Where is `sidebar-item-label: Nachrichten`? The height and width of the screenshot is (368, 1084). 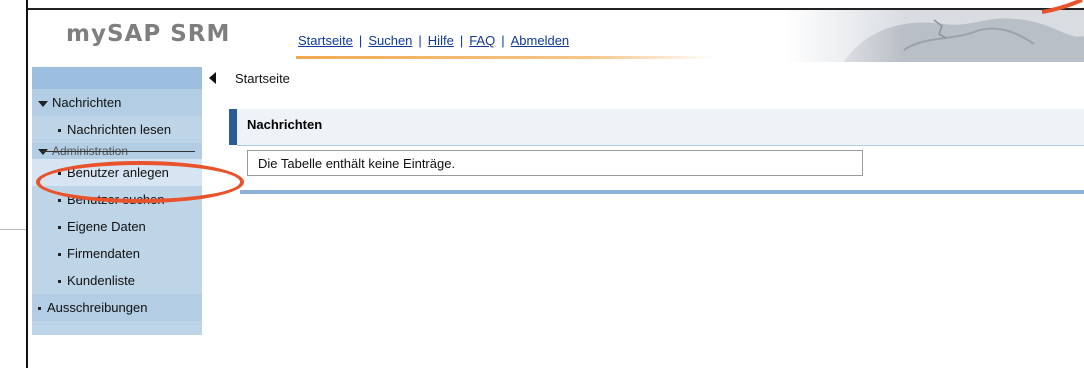
sidebar-item-label: Nachrichten is located at coordinates (87, 102).